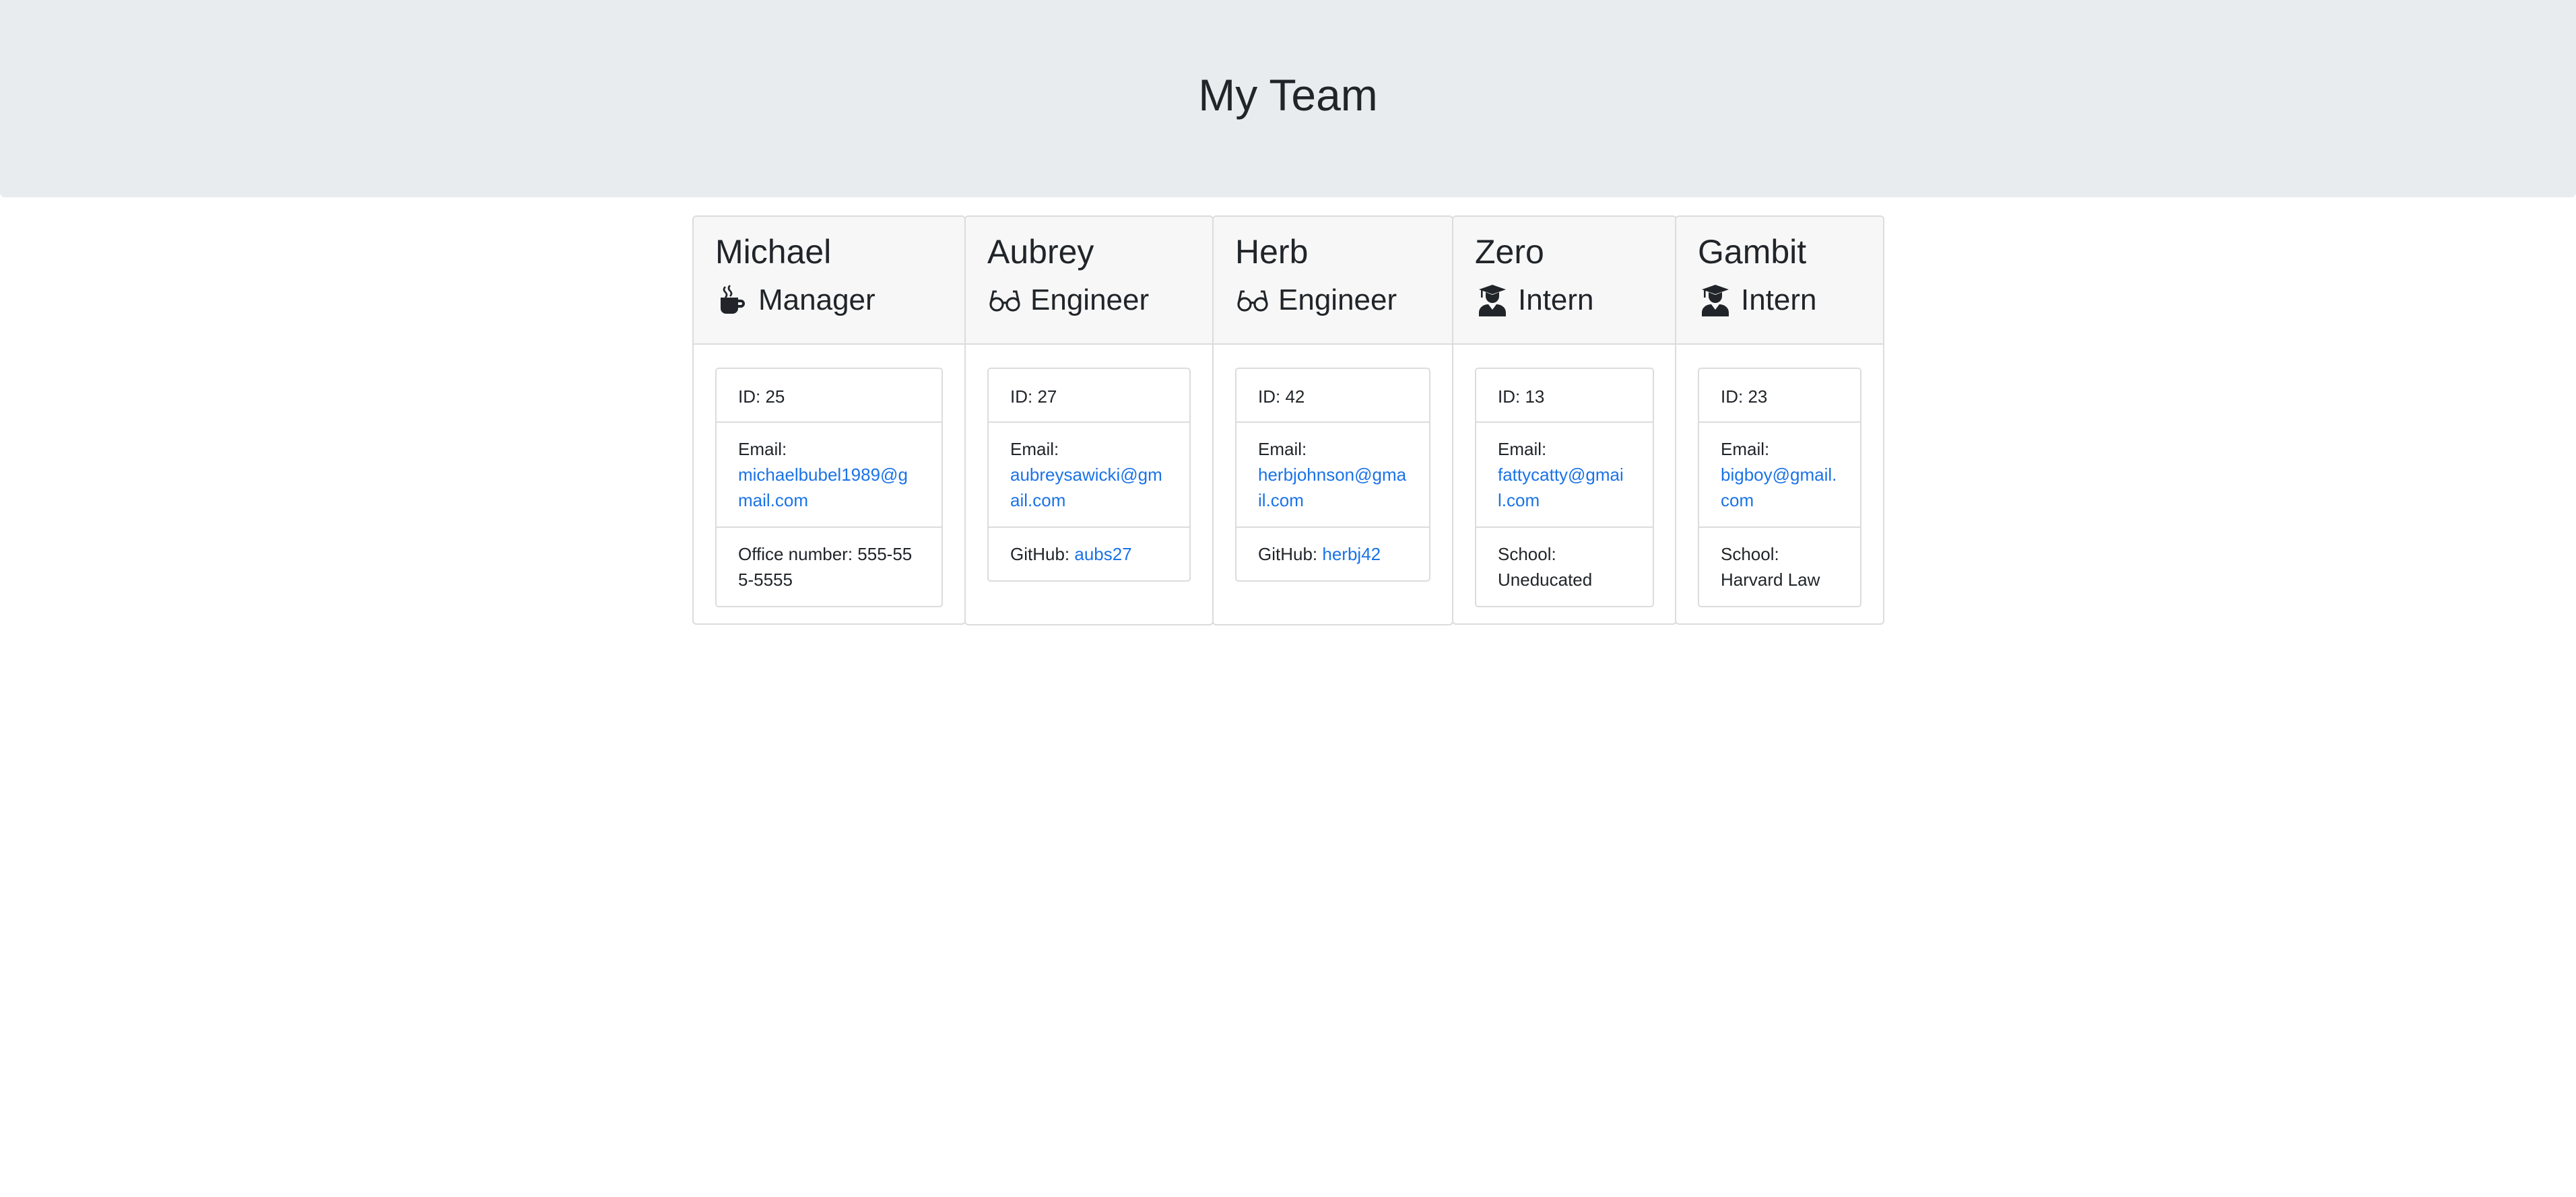 The width and height of the screenshot is (2576, 1197). I want to click on employee-id: ID: 13, so click(1521, 396).